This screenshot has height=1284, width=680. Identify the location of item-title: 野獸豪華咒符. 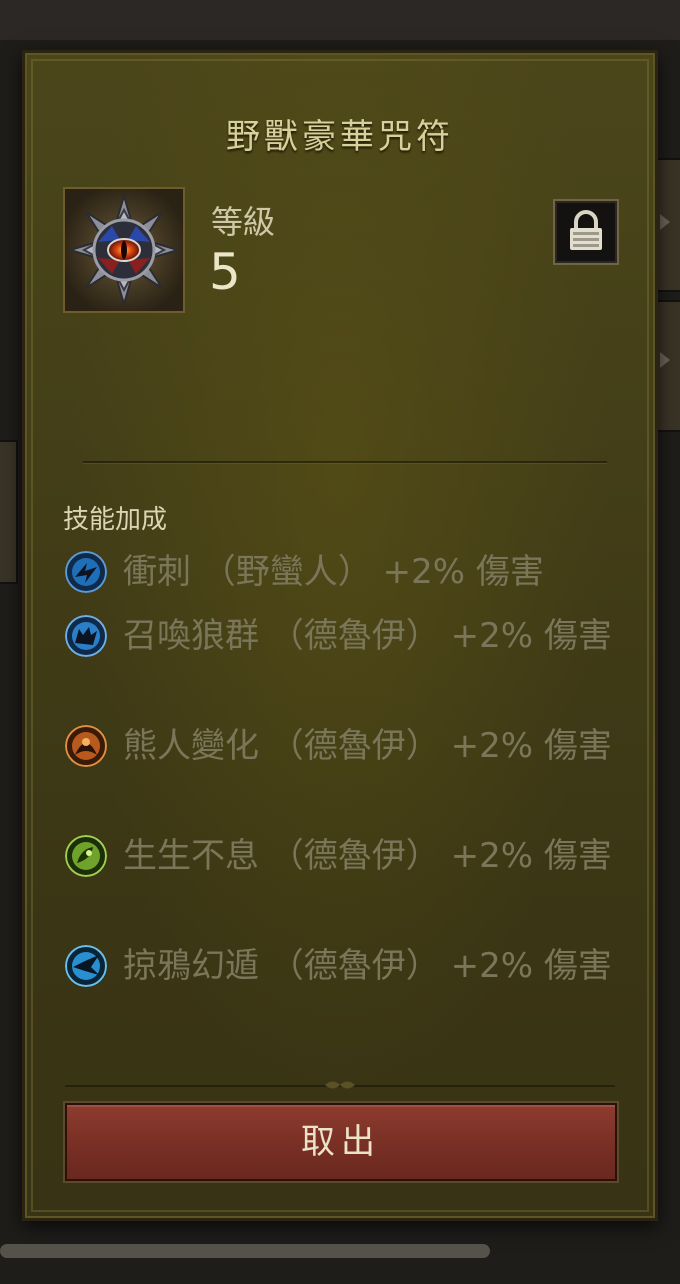
(340, 137).